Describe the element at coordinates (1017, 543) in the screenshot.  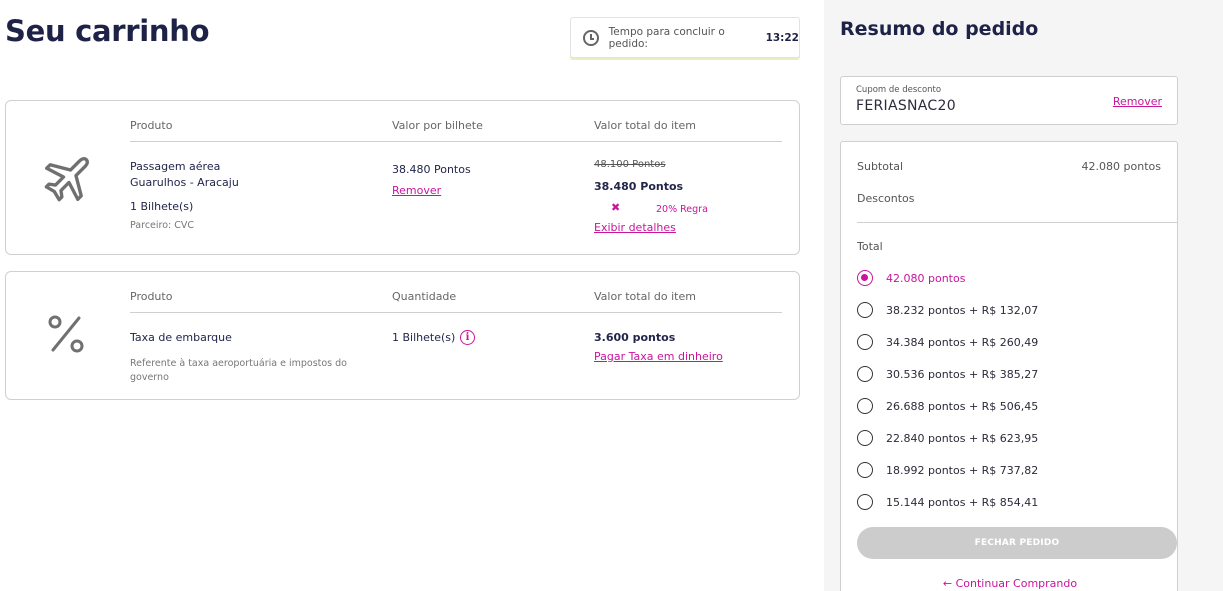
I see `close-order-button: FECHAR PEDIDO` at that location.